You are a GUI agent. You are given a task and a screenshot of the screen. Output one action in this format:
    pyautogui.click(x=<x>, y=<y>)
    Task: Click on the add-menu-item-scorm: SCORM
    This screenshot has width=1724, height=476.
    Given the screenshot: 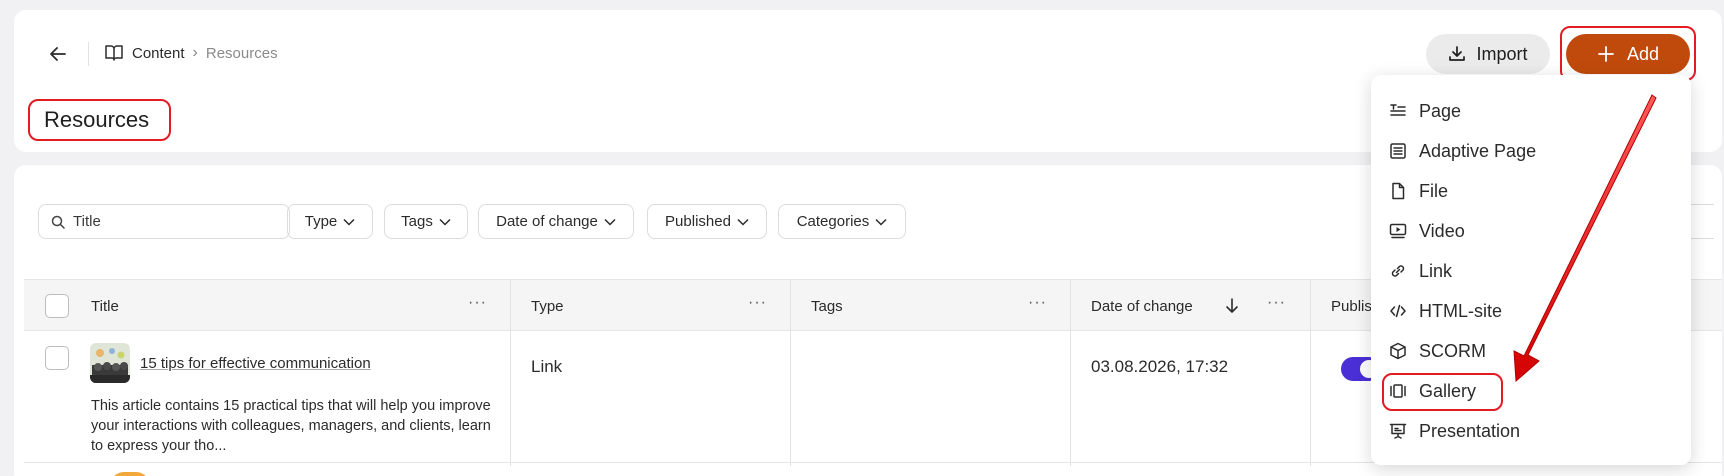 What is the action you would take?
    pyautogui.click(x=1437, y=351)
    